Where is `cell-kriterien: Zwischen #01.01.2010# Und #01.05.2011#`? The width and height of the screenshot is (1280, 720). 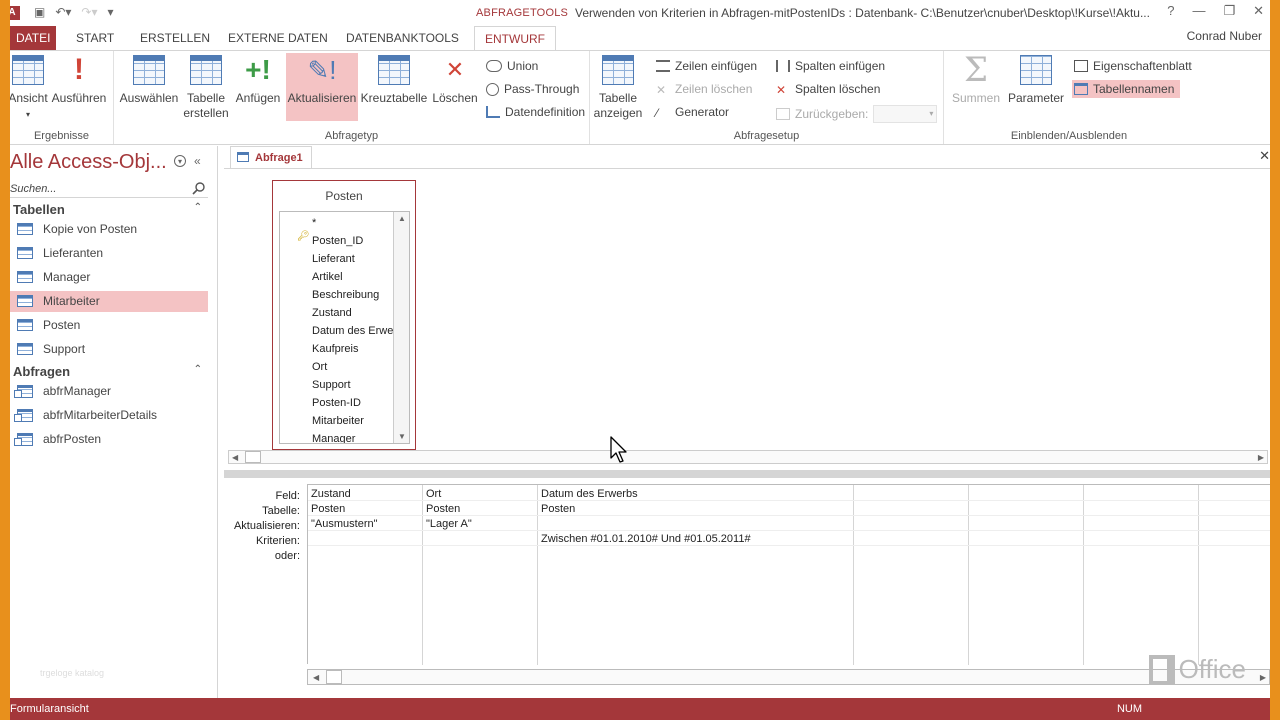
cell-kriterien: Zwischen #01.01.2010# Und #01.05.2011# is located at coordinates (646, 539).